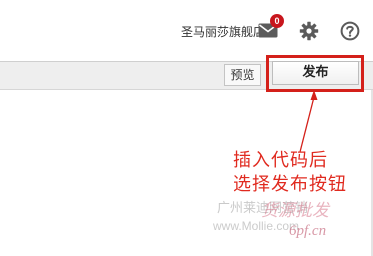  What do you see at coordinates (350, 31) in the screenshot?
I see `help-icon` at bounding box center [350, 31].